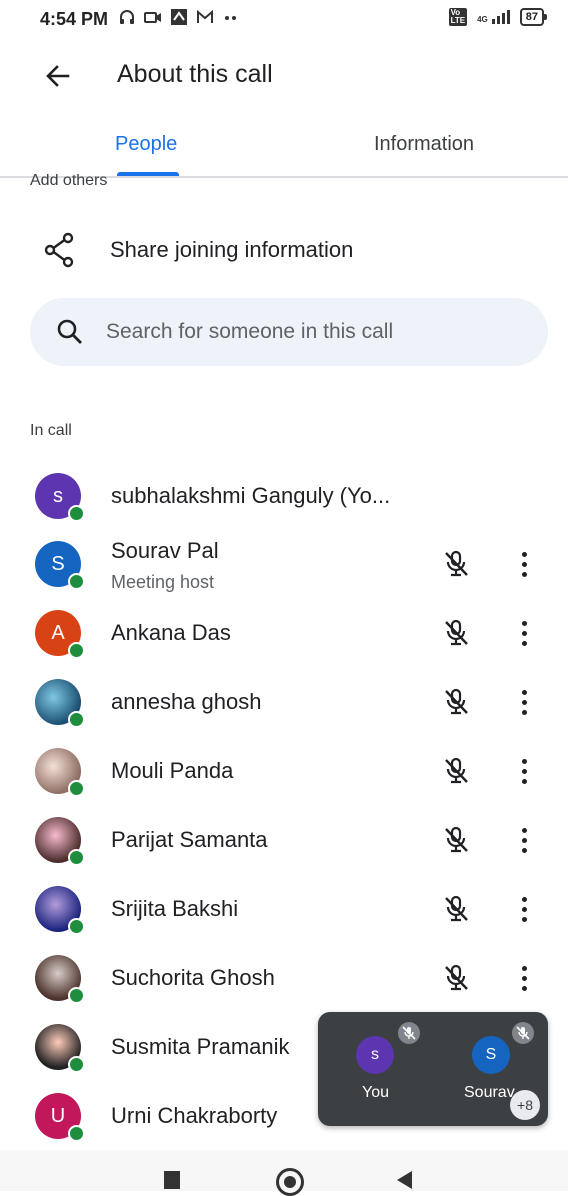 The image size is (568, 1196). Describe the element at coordinates (153, 17) in the screenshot. I see `video-icon` at that location.